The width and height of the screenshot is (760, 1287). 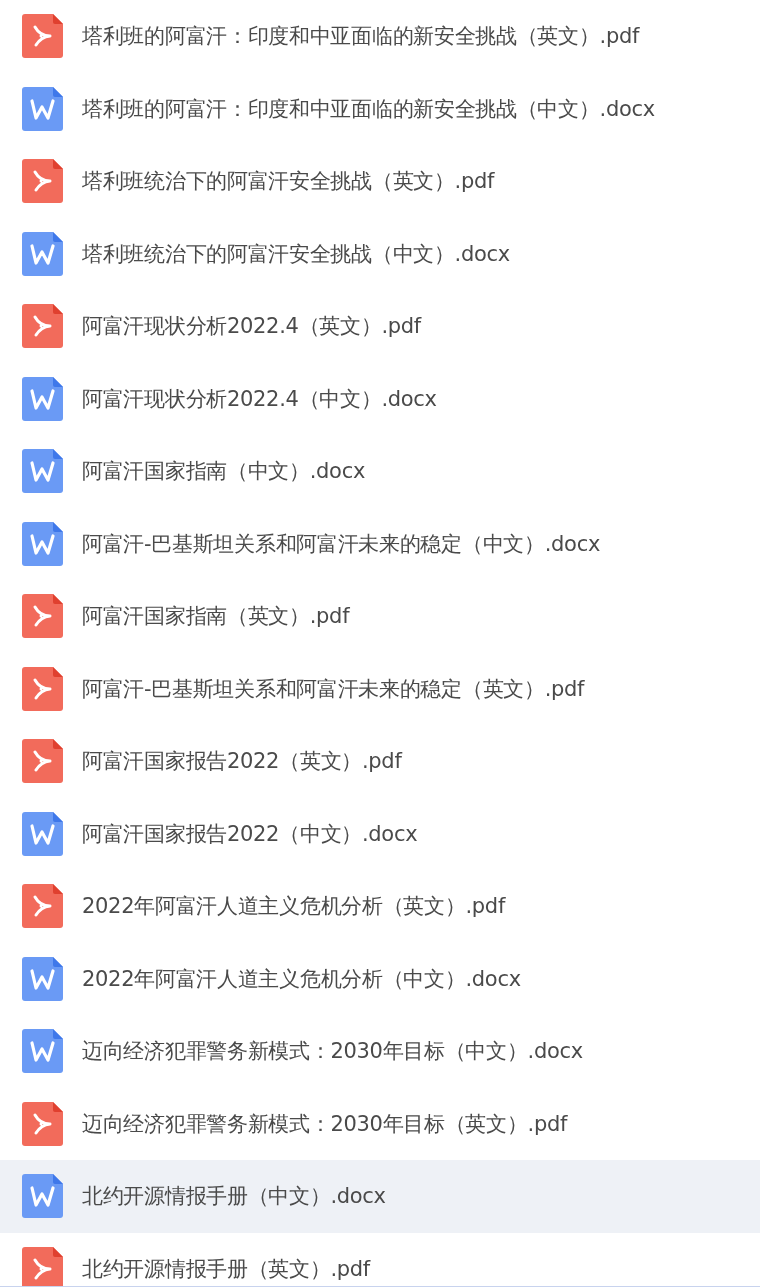 I want to click on file-name: 阿富汗现状分析2022.4（中文）.docx, so click(x=259, y=399).